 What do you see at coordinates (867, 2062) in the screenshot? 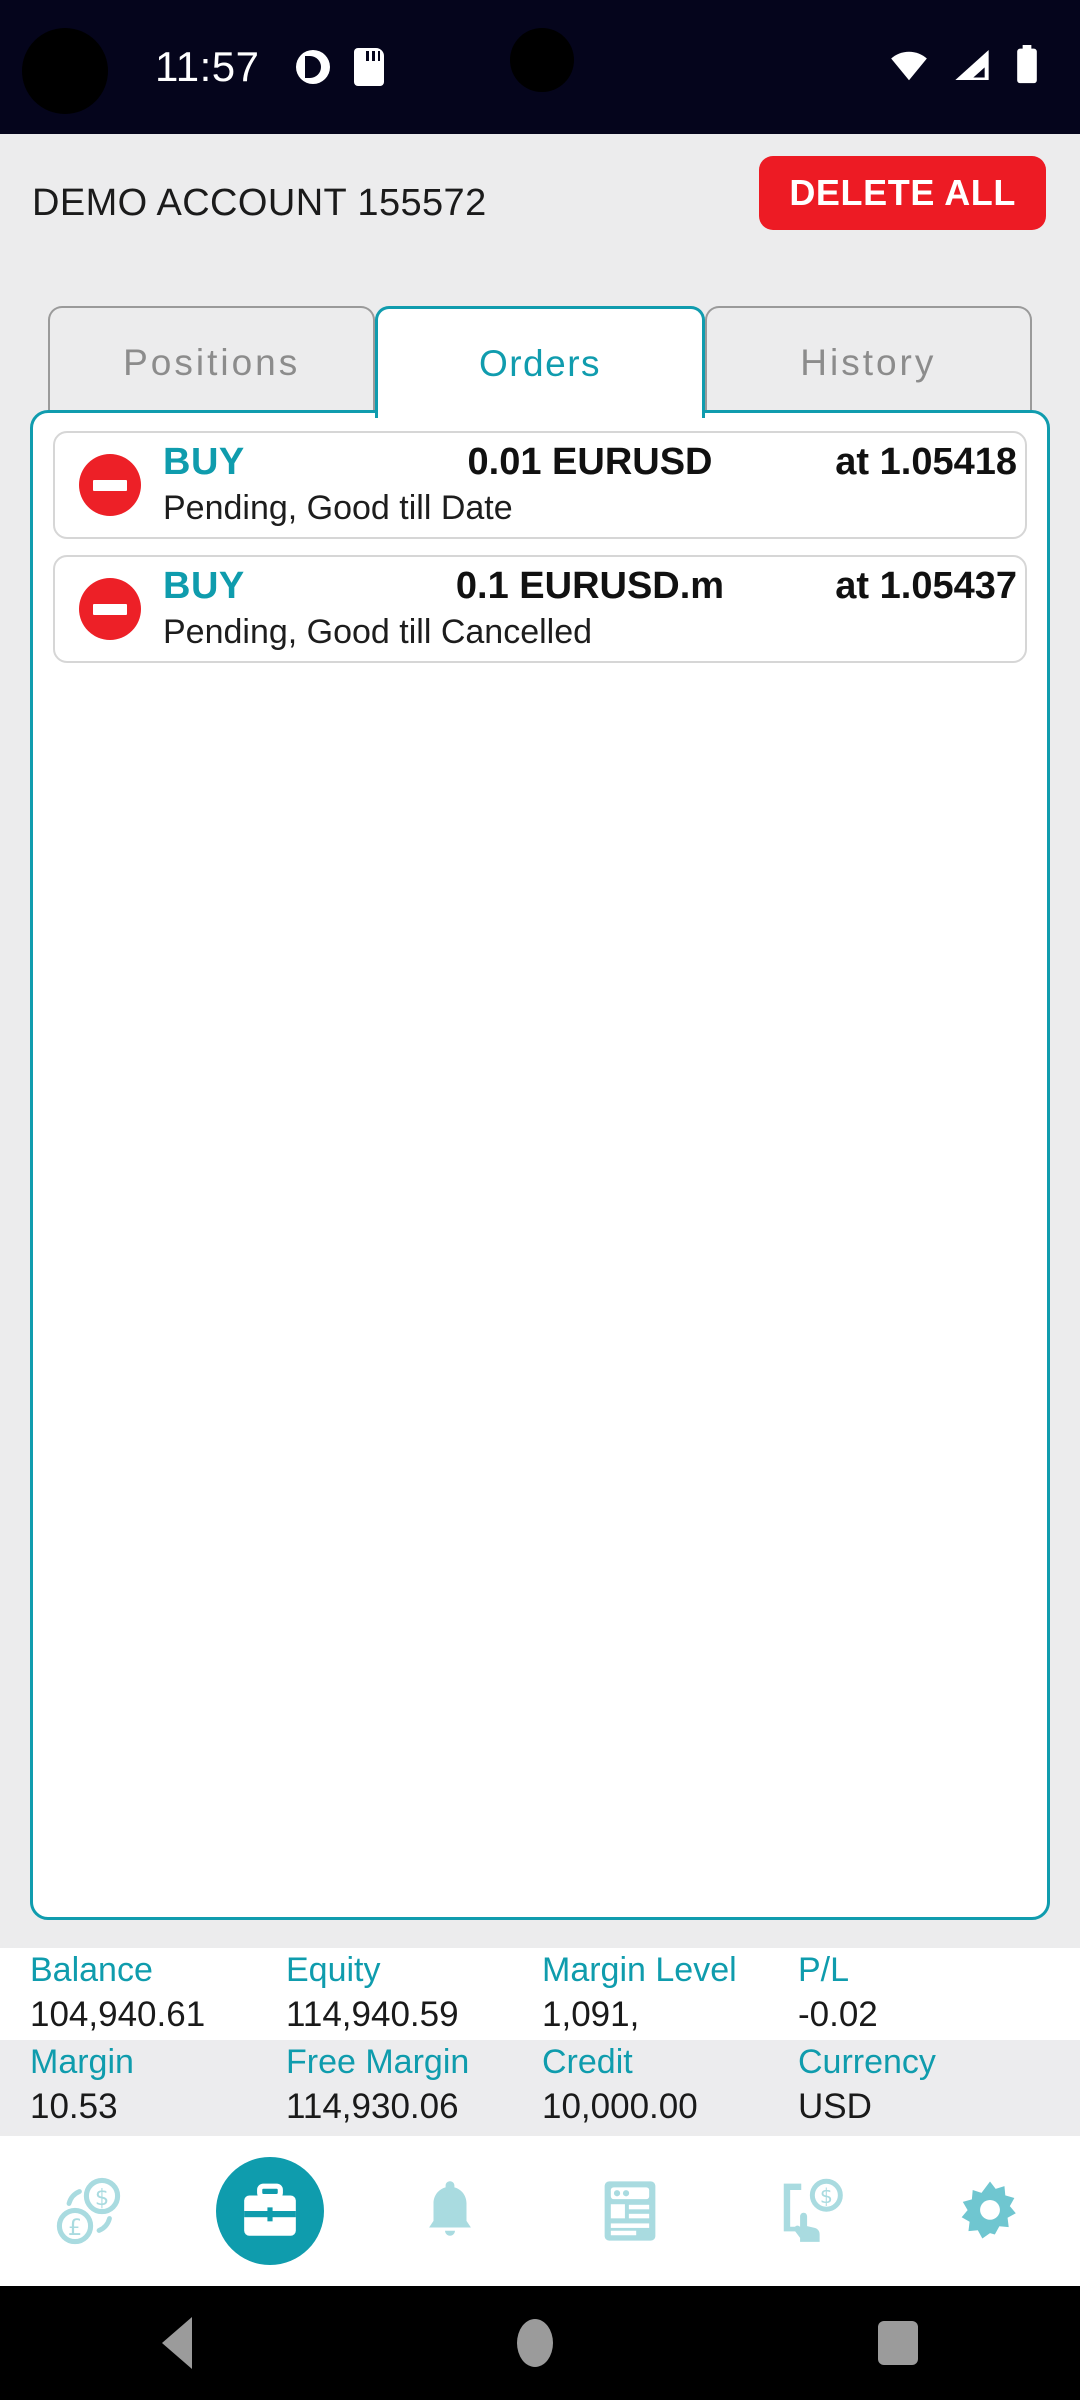
I see `summary-label: Currency` at bounding box center [867, 2062].